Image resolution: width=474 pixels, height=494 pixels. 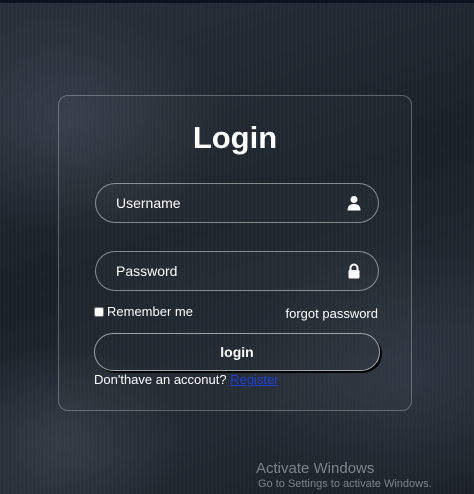 I want to click on user-icon, so click(x=354, y=203).